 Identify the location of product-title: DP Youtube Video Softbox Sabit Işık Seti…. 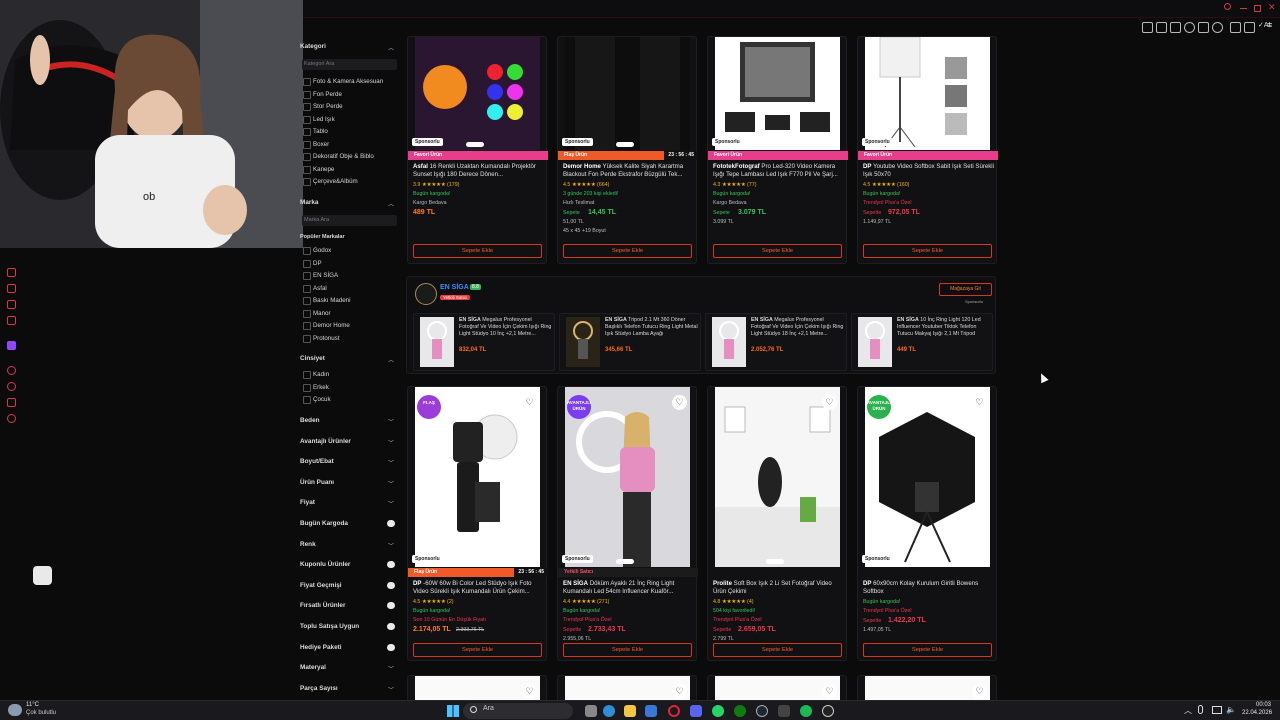
(929, 171).